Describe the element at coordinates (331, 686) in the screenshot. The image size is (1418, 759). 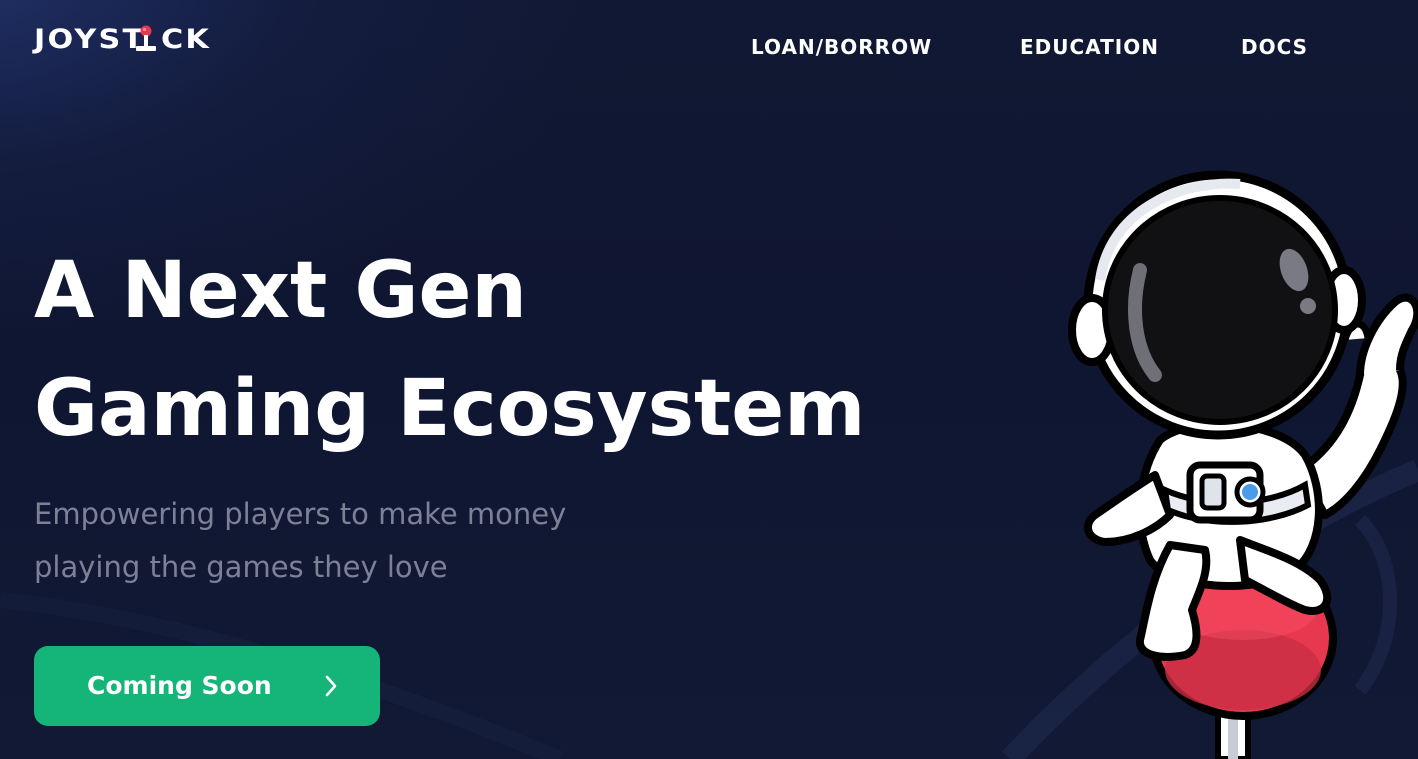
I see `chevron-right-icon` at that location.